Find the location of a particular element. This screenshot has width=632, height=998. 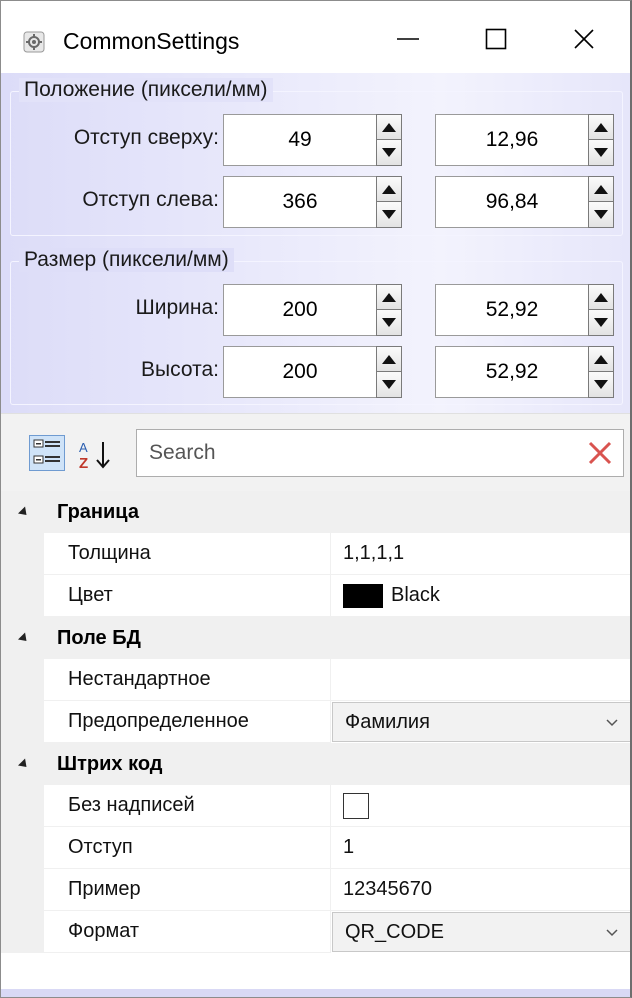

svg-text: Z is located at coordinates (83, 463).